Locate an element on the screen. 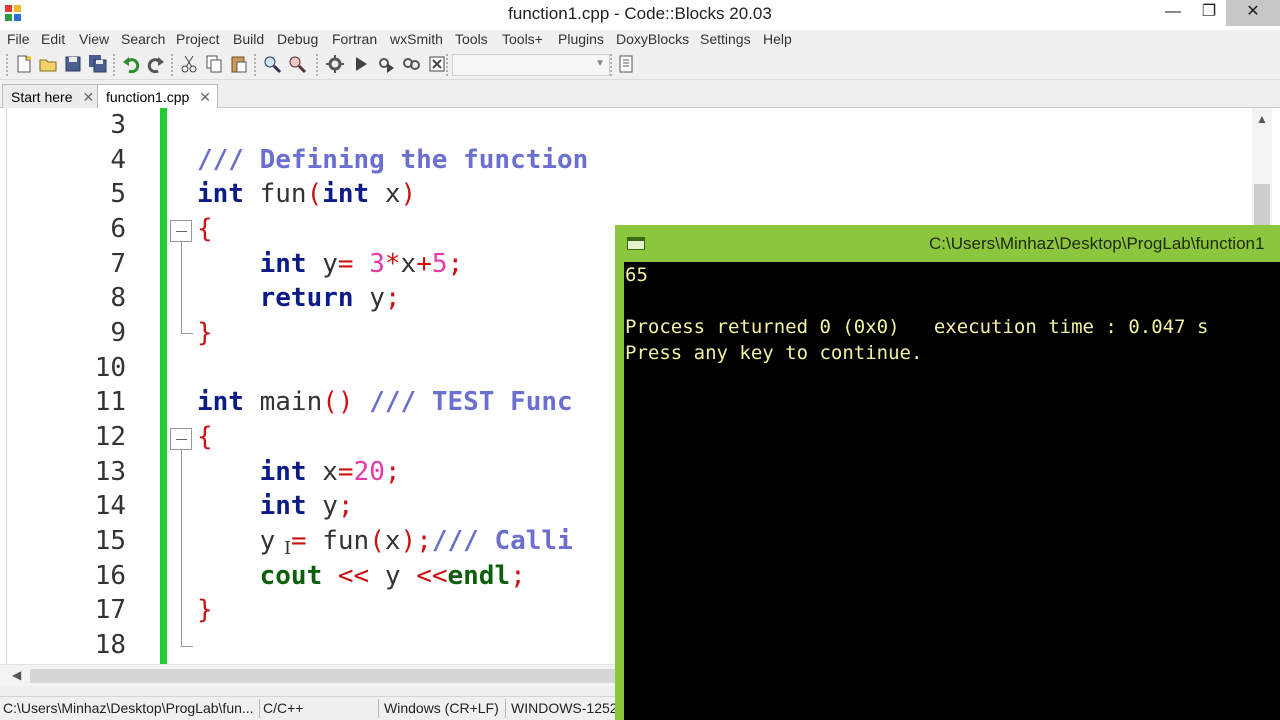 The height and width of the screenshot is (720, 1280). build-and-run-icon is located at coordinates (386, 64).